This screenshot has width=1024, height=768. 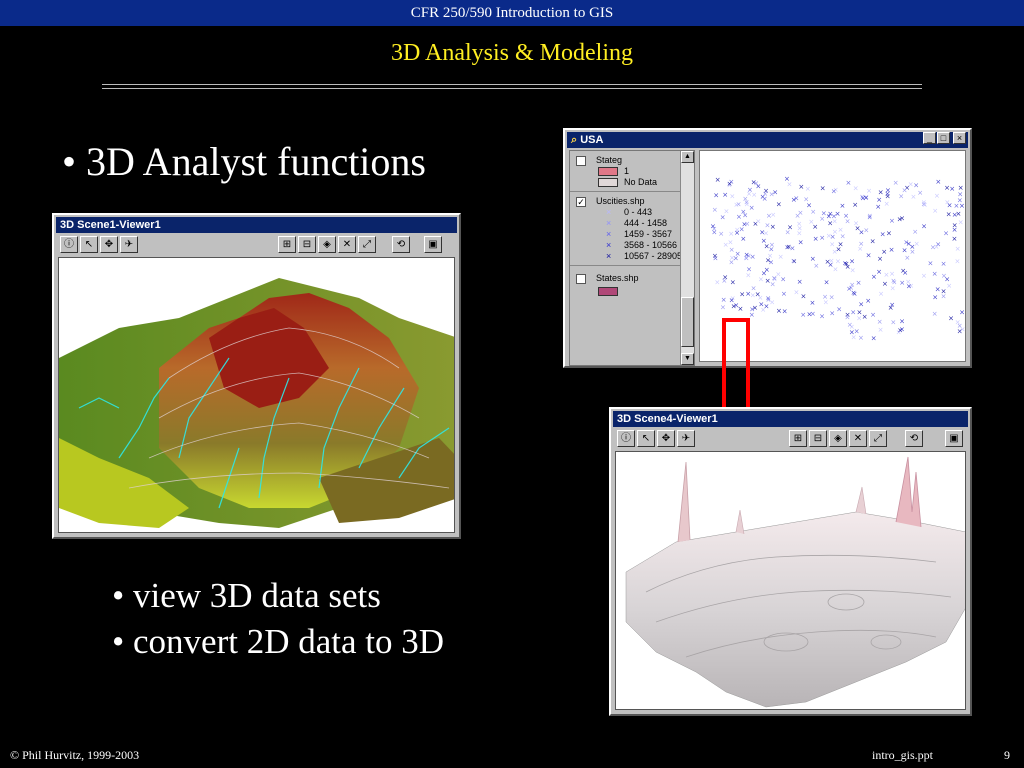 What do you see at coordinates (620, 201) in the screenshot?
I see `layer-uscities-name: Uscities.shp` at bounding box center [620, 201].